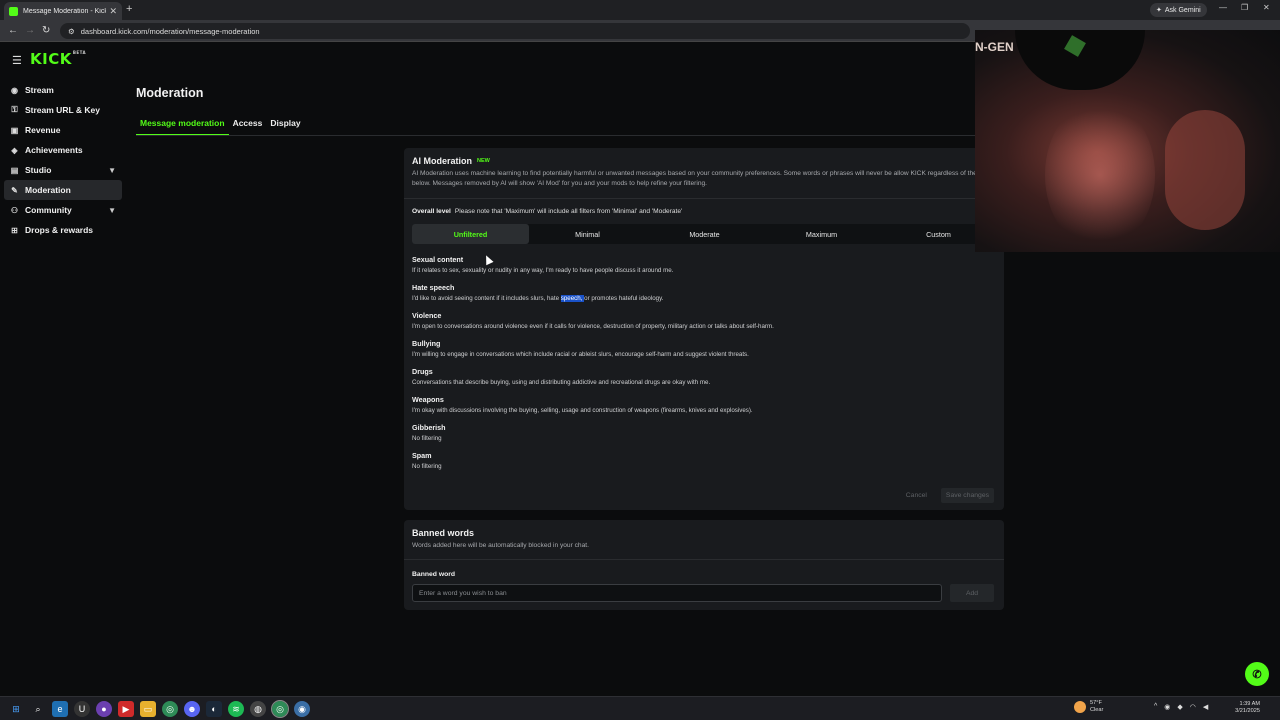 The height and width of the screenshot is (720, 1280). What do you see at coordinates (1127, 141) in the screenshot?
I see `webcam-overlay: N-GEN` at bounding box center [1127, 141].